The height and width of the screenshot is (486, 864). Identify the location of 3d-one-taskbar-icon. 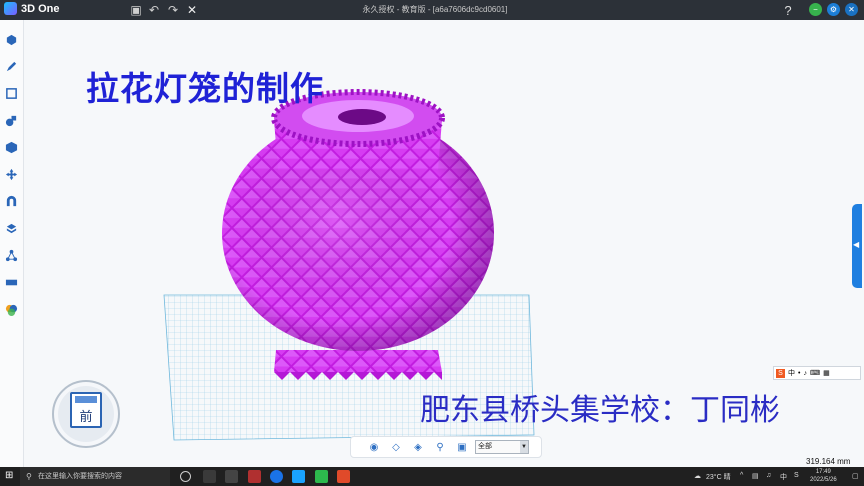
(298, 476).